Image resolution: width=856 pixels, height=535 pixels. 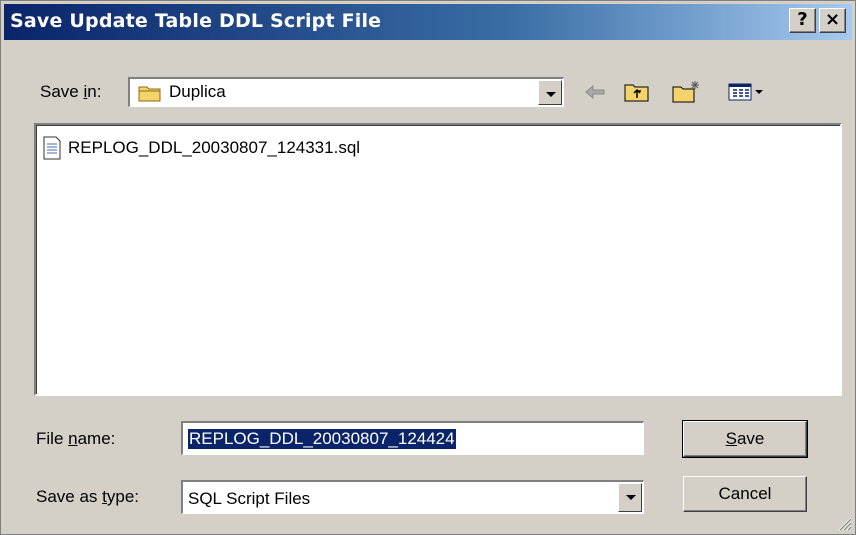 What do you see at coordinates (197, 91) in the screenshot?
I see `save-in-value: Duplica` at bounding box center [197, 91].